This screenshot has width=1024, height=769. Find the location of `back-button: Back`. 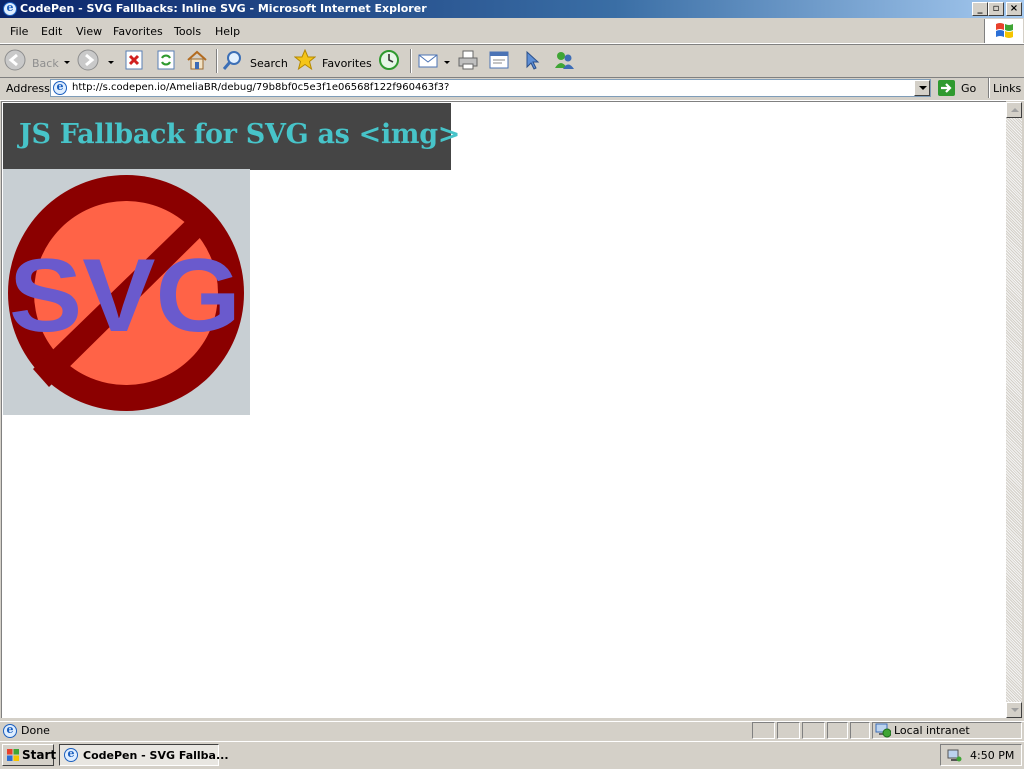

back-button: Back is located at coordinates (39, 61).